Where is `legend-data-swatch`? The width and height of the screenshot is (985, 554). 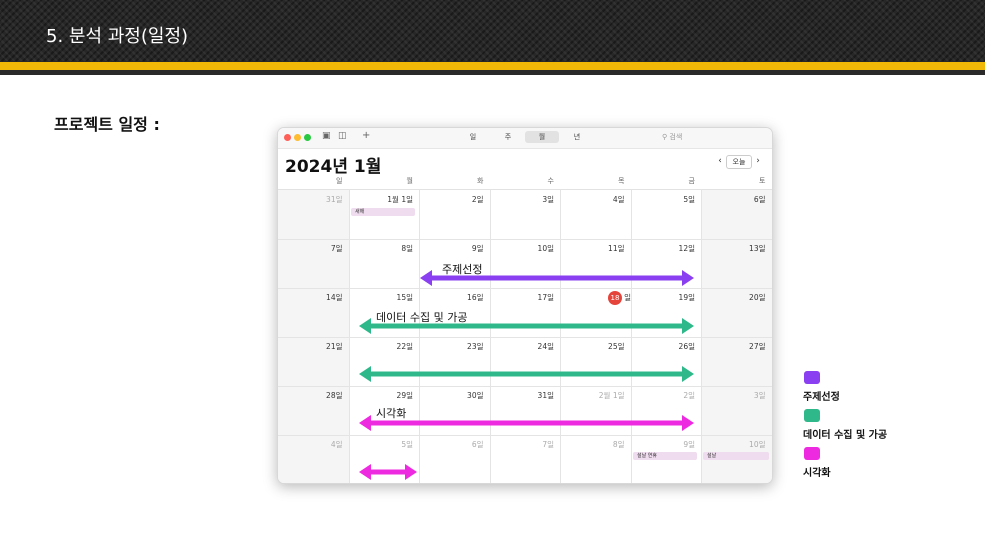 legend-data-swatch is located at coordinates (812, 415).